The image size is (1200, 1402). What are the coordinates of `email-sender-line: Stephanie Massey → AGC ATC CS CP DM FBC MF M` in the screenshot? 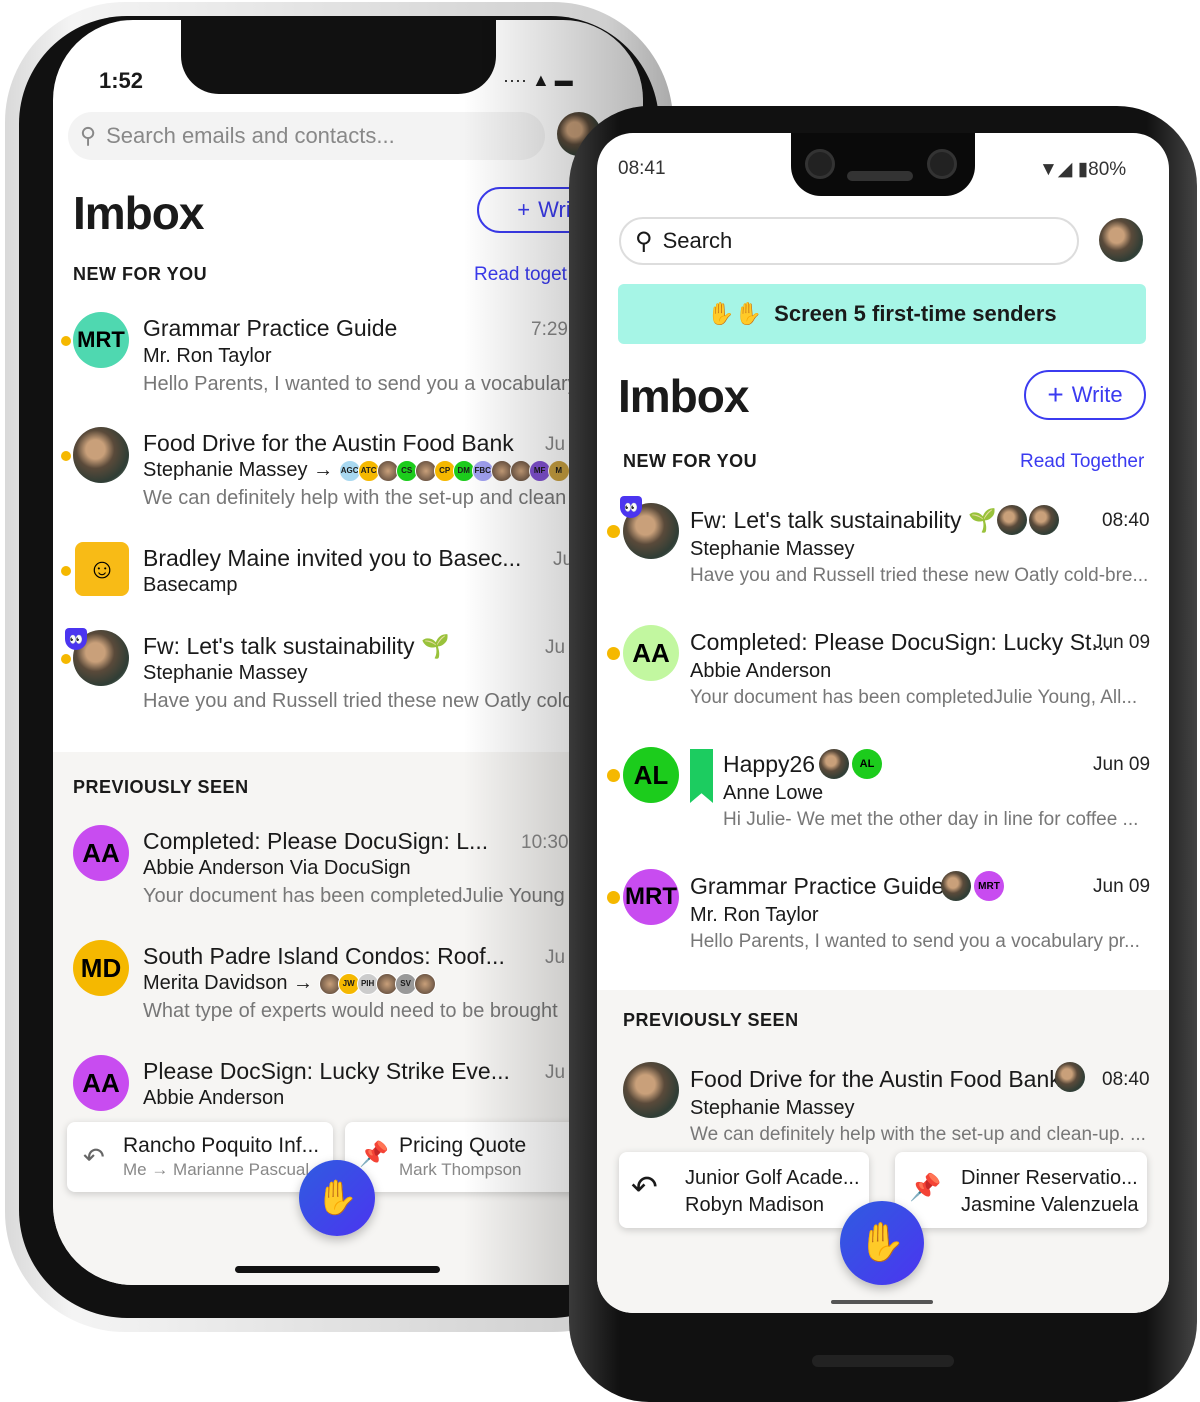 It's located at (358, 470).